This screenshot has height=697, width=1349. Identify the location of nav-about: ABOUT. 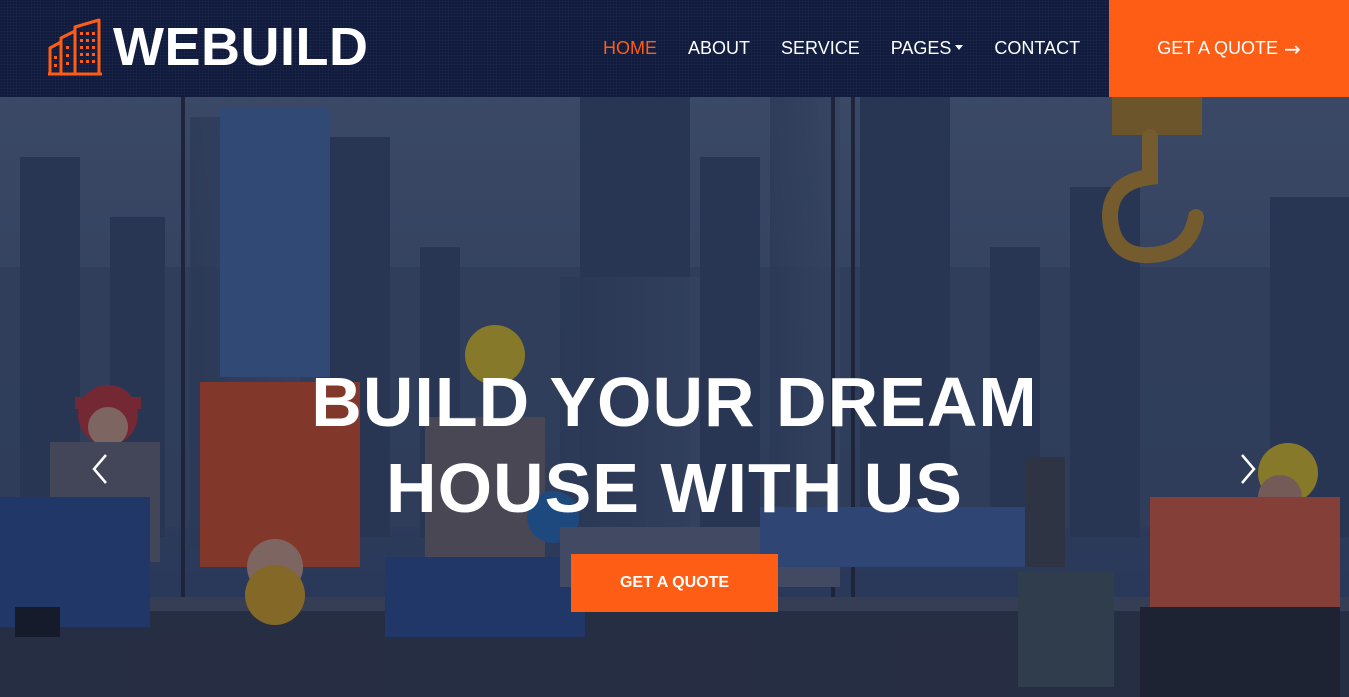
(719, 48).